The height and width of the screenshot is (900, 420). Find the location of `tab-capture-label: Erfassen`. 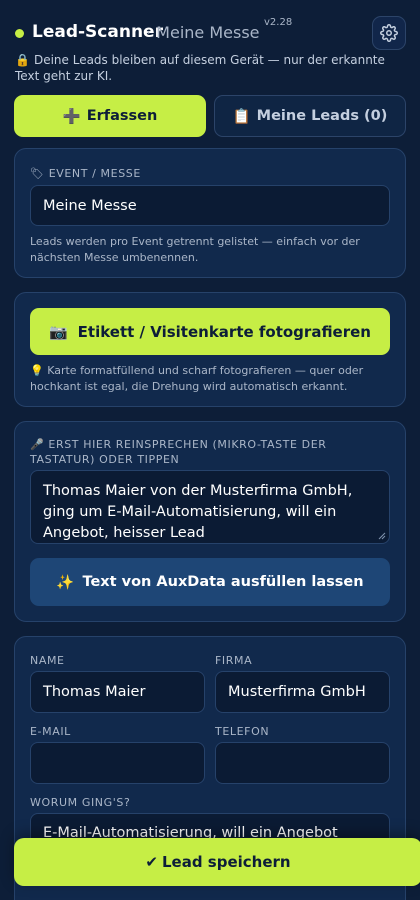

tab-capture-label: Erfassen is located at coordinates (122, 116).